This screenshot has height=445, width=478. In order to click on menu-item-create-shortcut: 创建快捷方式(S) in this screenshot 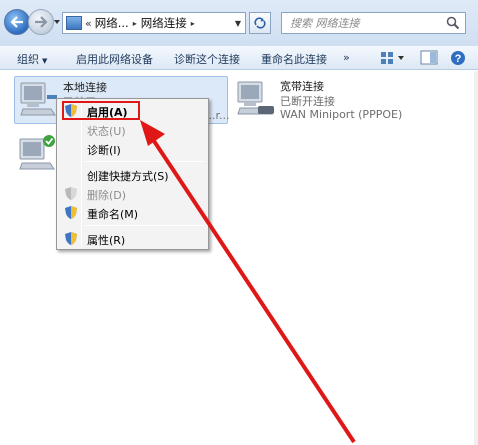, I will do `click(132, 175)`.